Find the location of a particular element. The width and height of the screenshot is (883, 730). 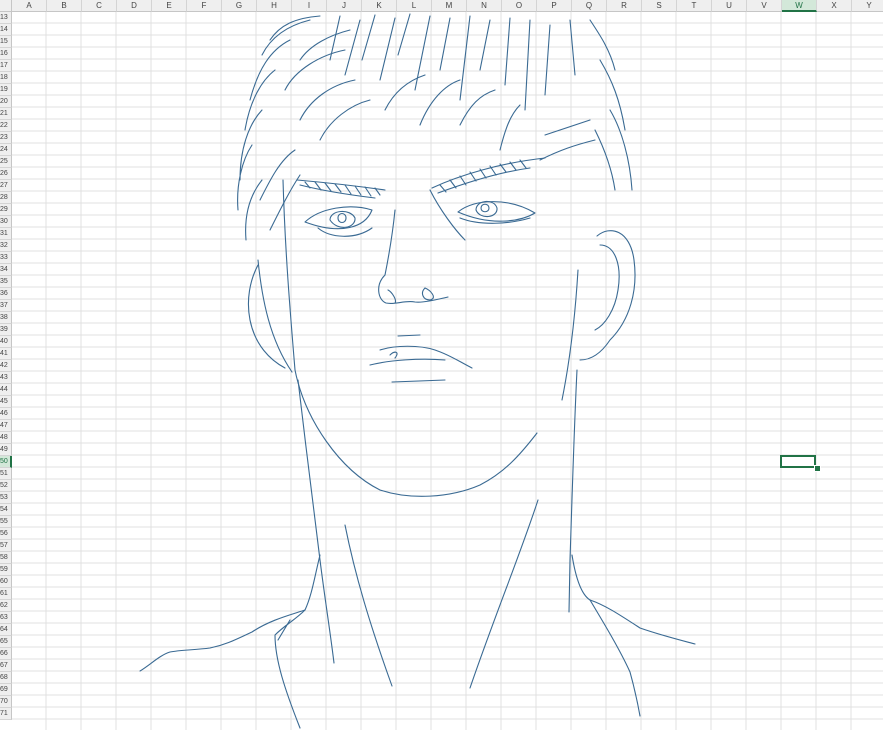

face-outline is located at coordinates (410, 338).